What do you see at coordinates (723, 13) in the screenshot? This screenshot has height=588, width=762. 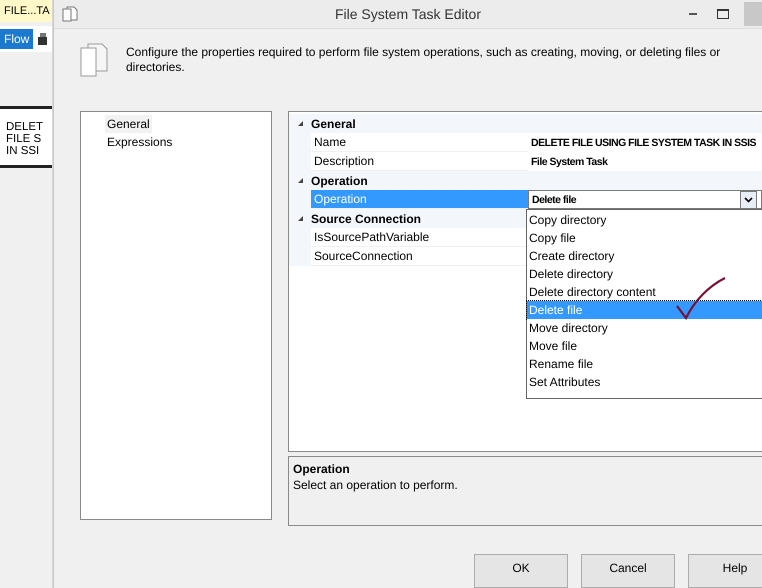 I see `maximize-icon` at bounding box center [723, 13].